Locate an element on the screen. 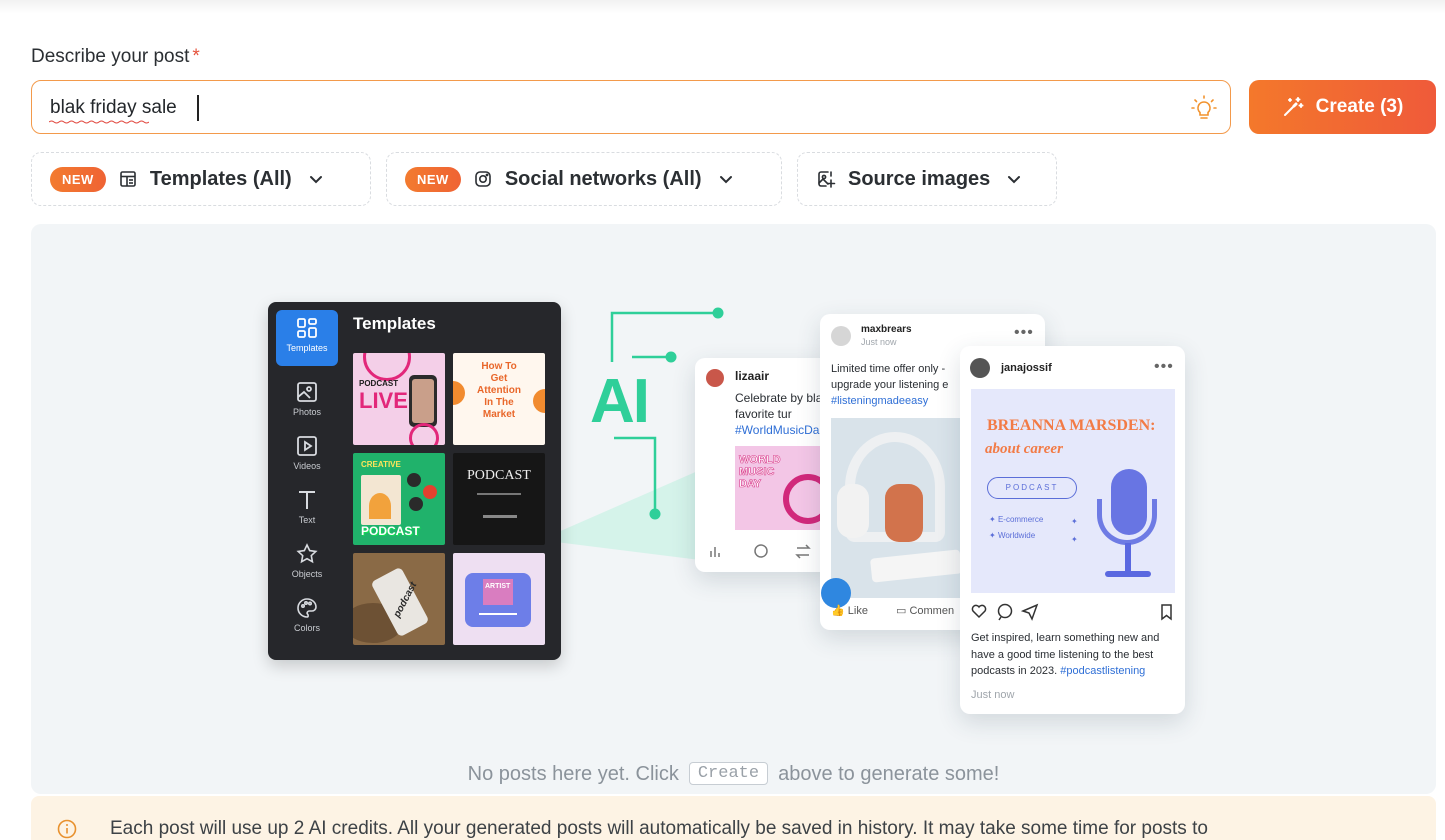 The height and width of the screenshot is (840, 1445). sidebar-objects: Objects is located at coordinates (307, 560).